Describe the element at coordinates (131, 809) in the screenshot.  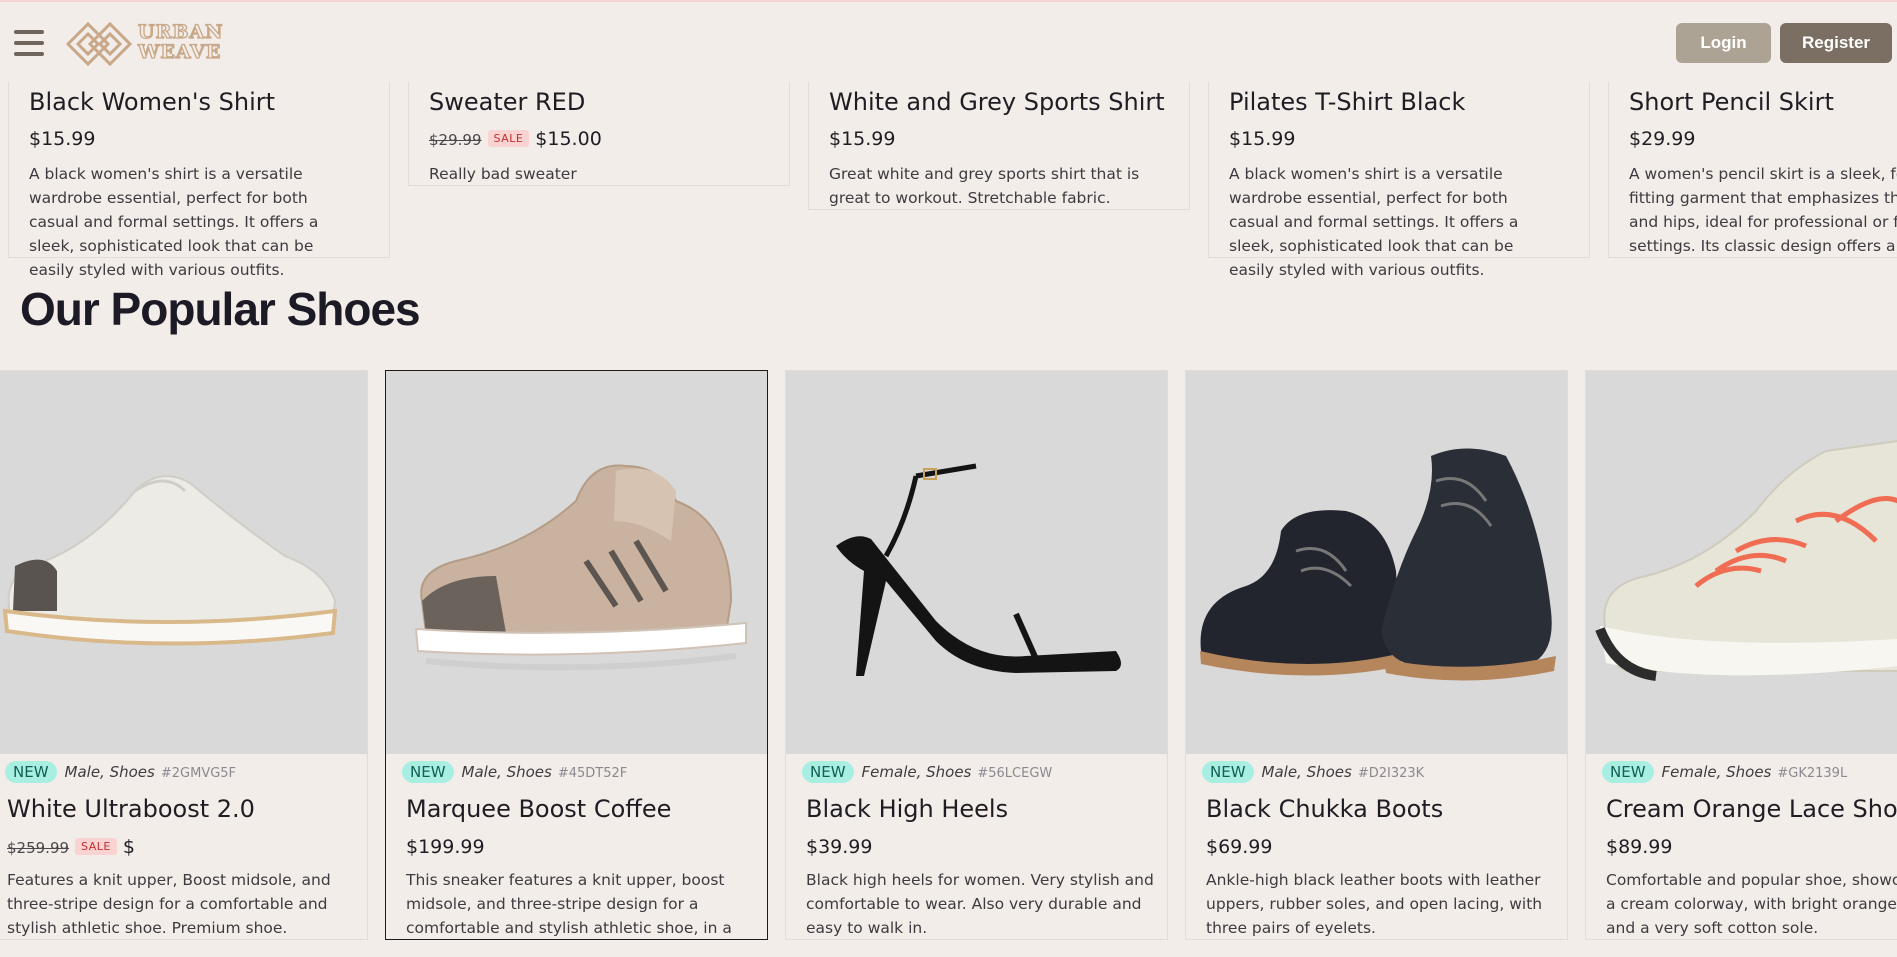
I see `product-name: White Ultraboost 2.0` at that location.